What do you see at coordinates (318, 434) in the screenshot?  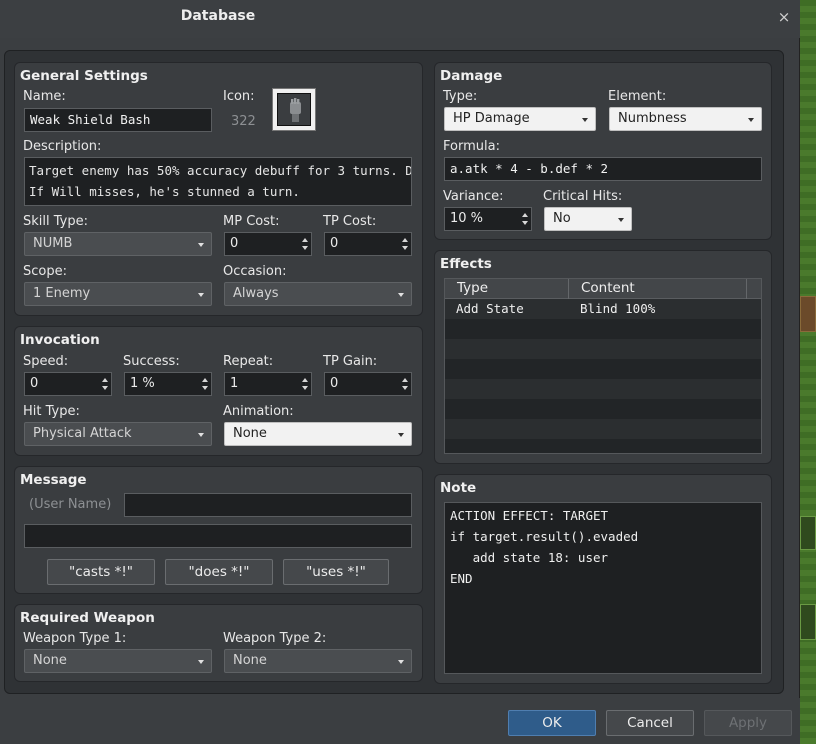 I see `animation-select: None` at bounding box center [318, 434].